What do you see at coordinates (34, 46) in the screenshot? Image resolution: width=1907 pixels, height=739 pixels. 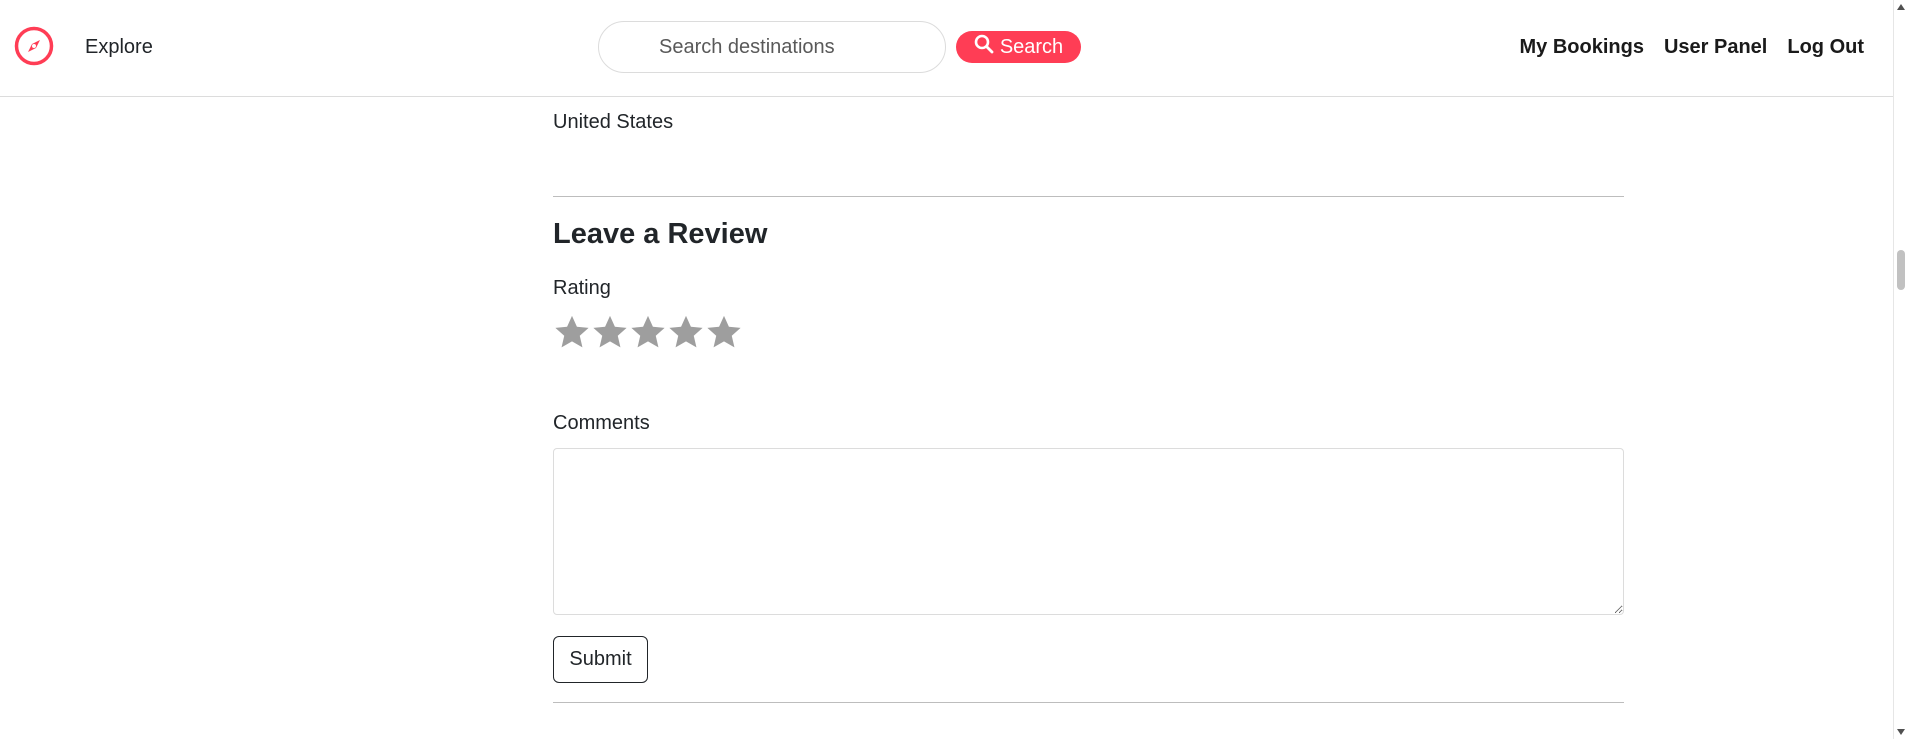 I see `compass-logo-icon` at bounding box center [34, 46].